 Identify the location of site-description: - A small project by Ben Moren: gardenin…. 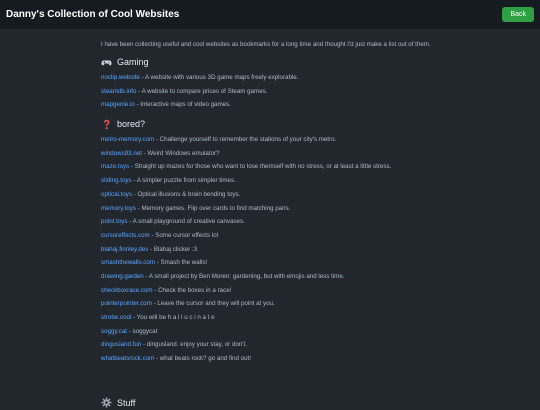
(244, 276).